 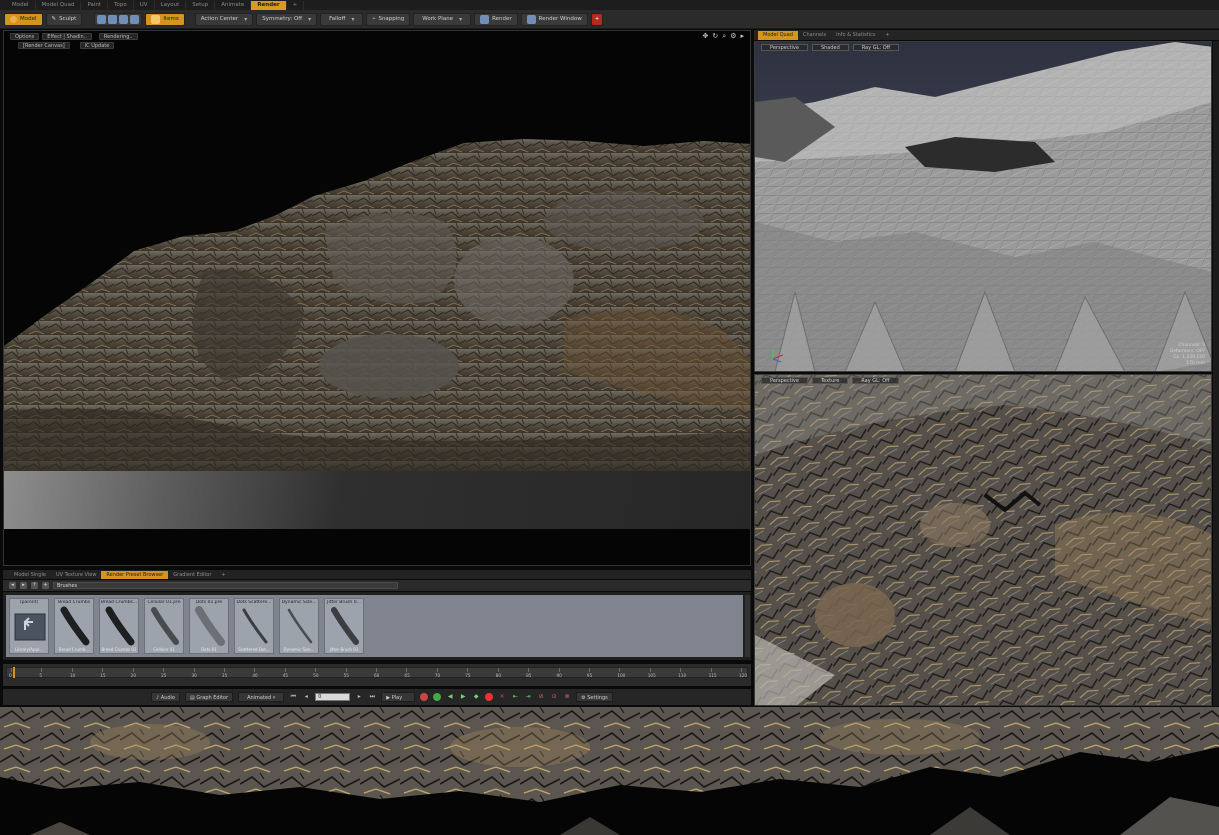 I want to click on graph-editor-button: ▤ Graph Editor, so click(x=209, y=697).